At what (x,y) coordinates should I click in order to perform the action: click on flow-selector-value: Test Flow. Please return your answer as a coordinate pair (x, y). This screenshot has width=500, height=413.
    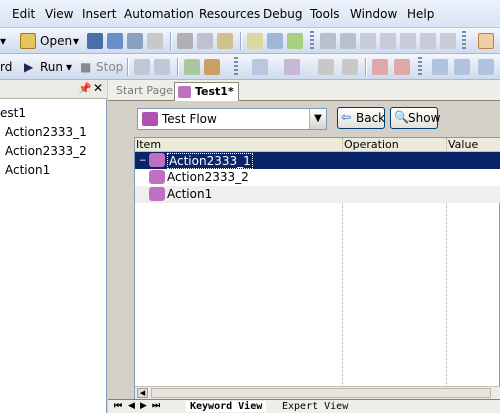
    Looking at the image, I should click on (189, 119).